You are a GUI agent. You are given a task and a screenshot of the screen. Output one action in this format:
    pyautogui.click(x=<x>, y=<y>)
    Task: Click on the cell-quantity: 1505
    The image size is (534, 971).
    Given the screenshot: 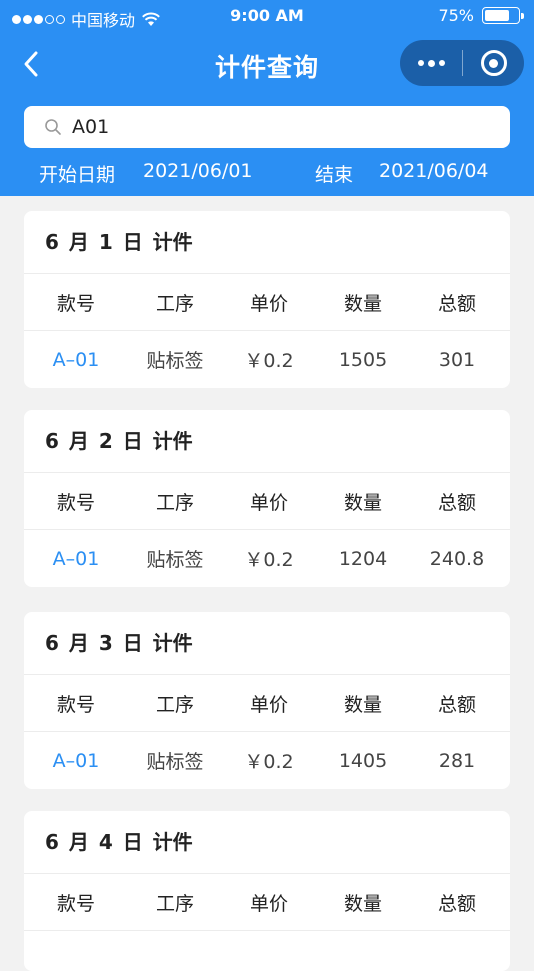 What is the action you would take?
    pyautogui.click(x=363, y=359)
    